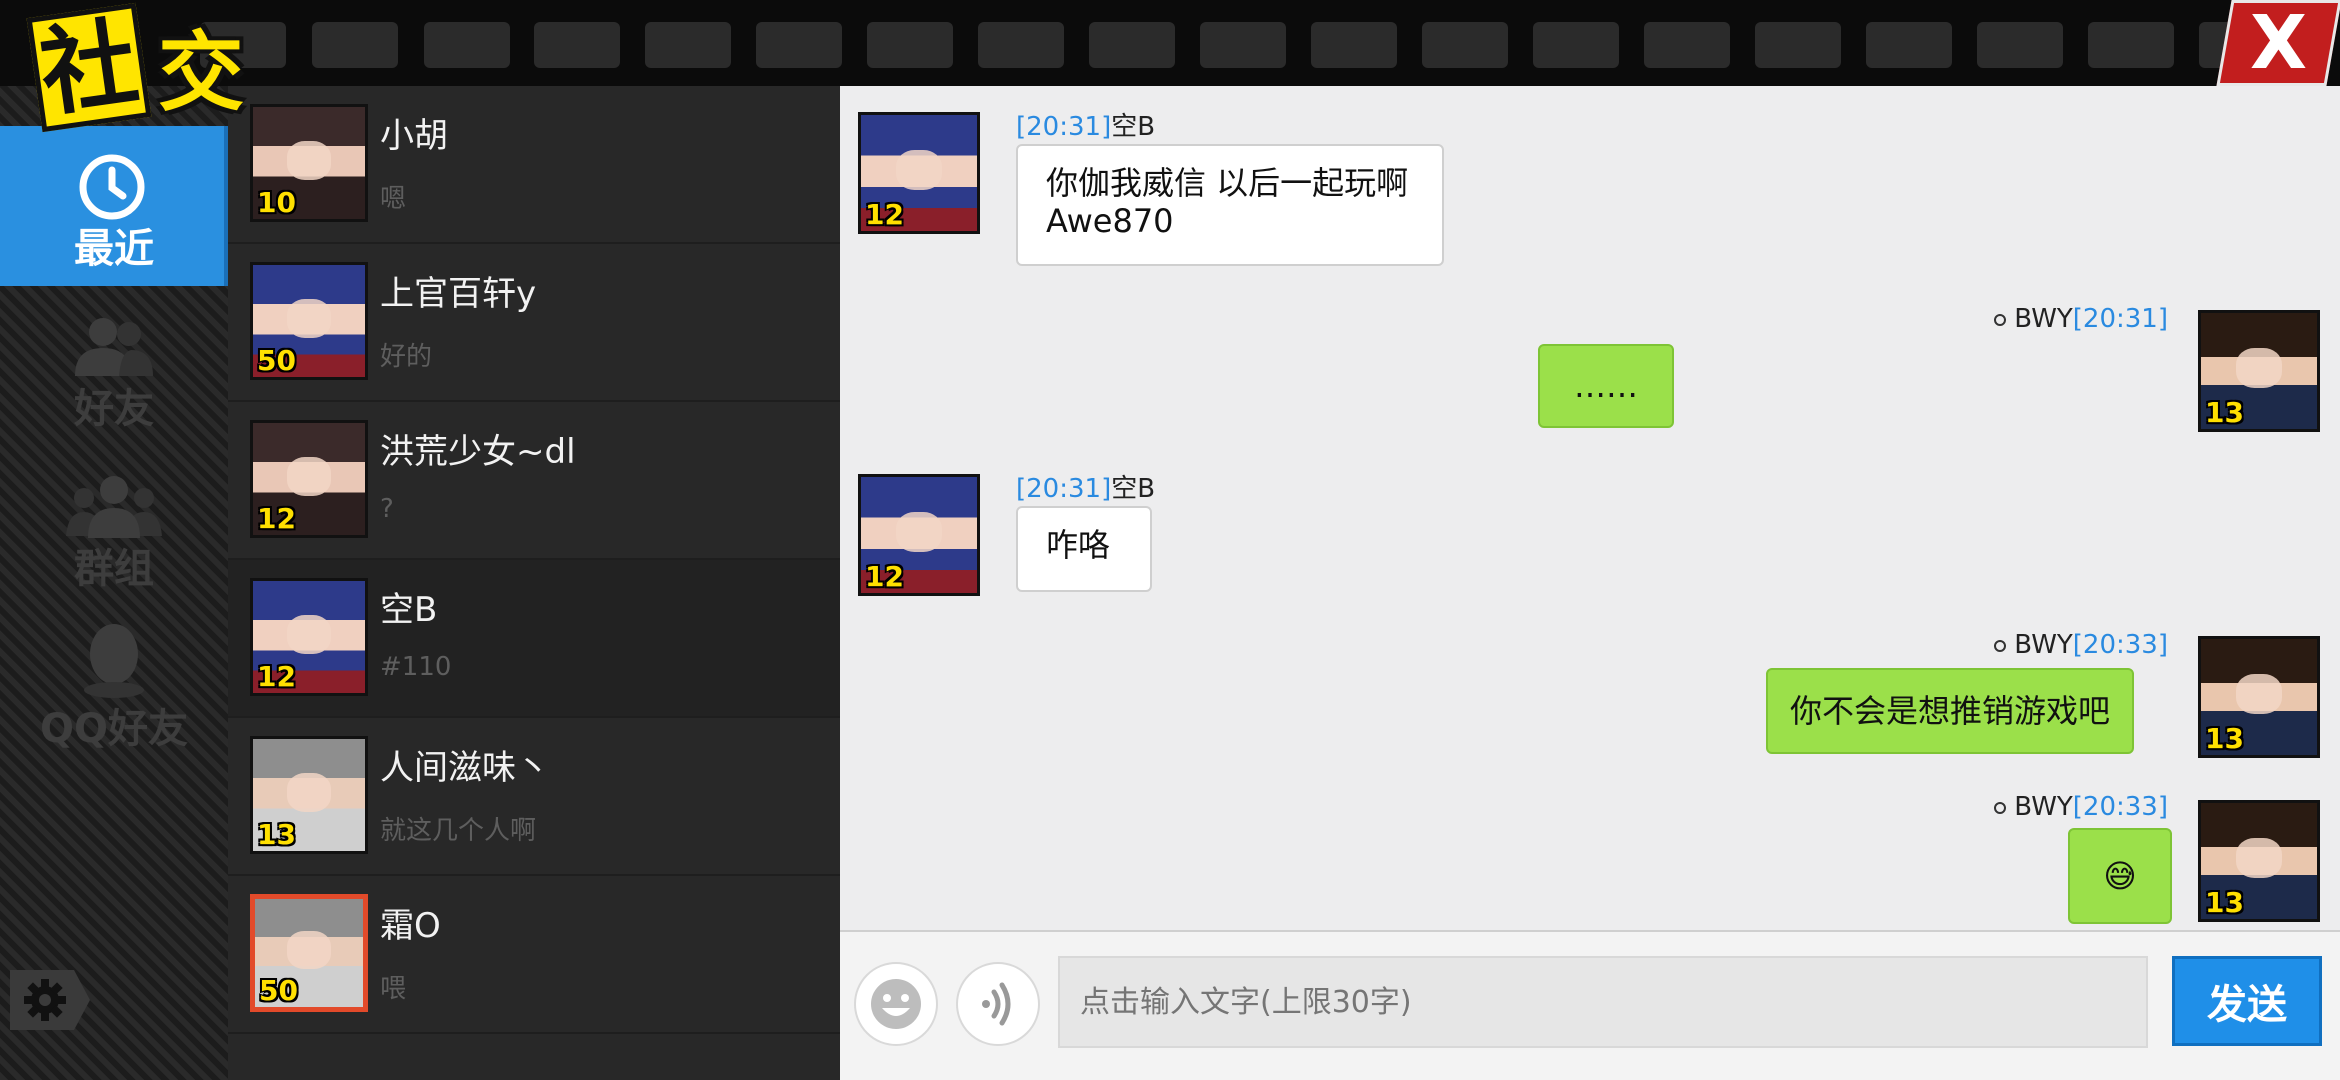 This screenshot has width=2340, height=1080. What do you see at coordinates (387, 509) in the screenshot?
I see `contact-last-message: ?` at bounding box center [387, 509].